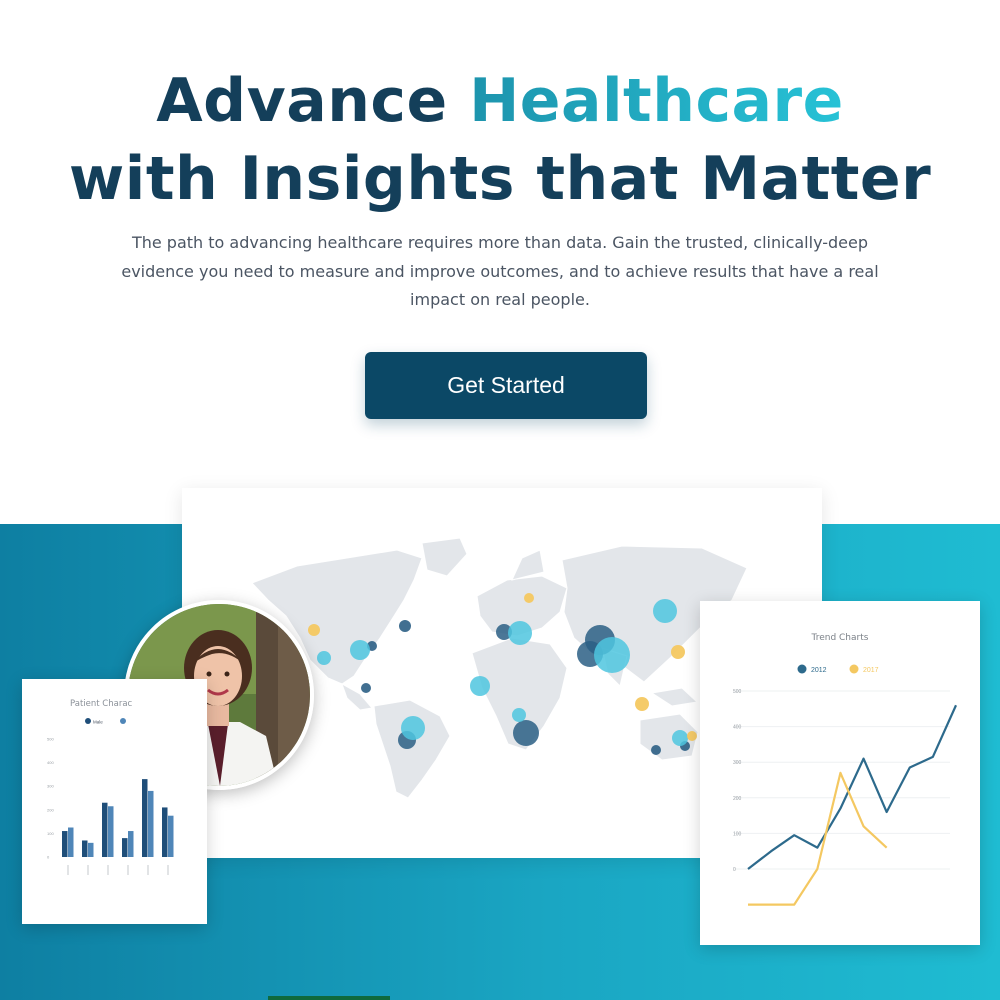  Describe the element at coordinates (123, 721) in the screenshot. I see `legend-marker-series2` at that location.